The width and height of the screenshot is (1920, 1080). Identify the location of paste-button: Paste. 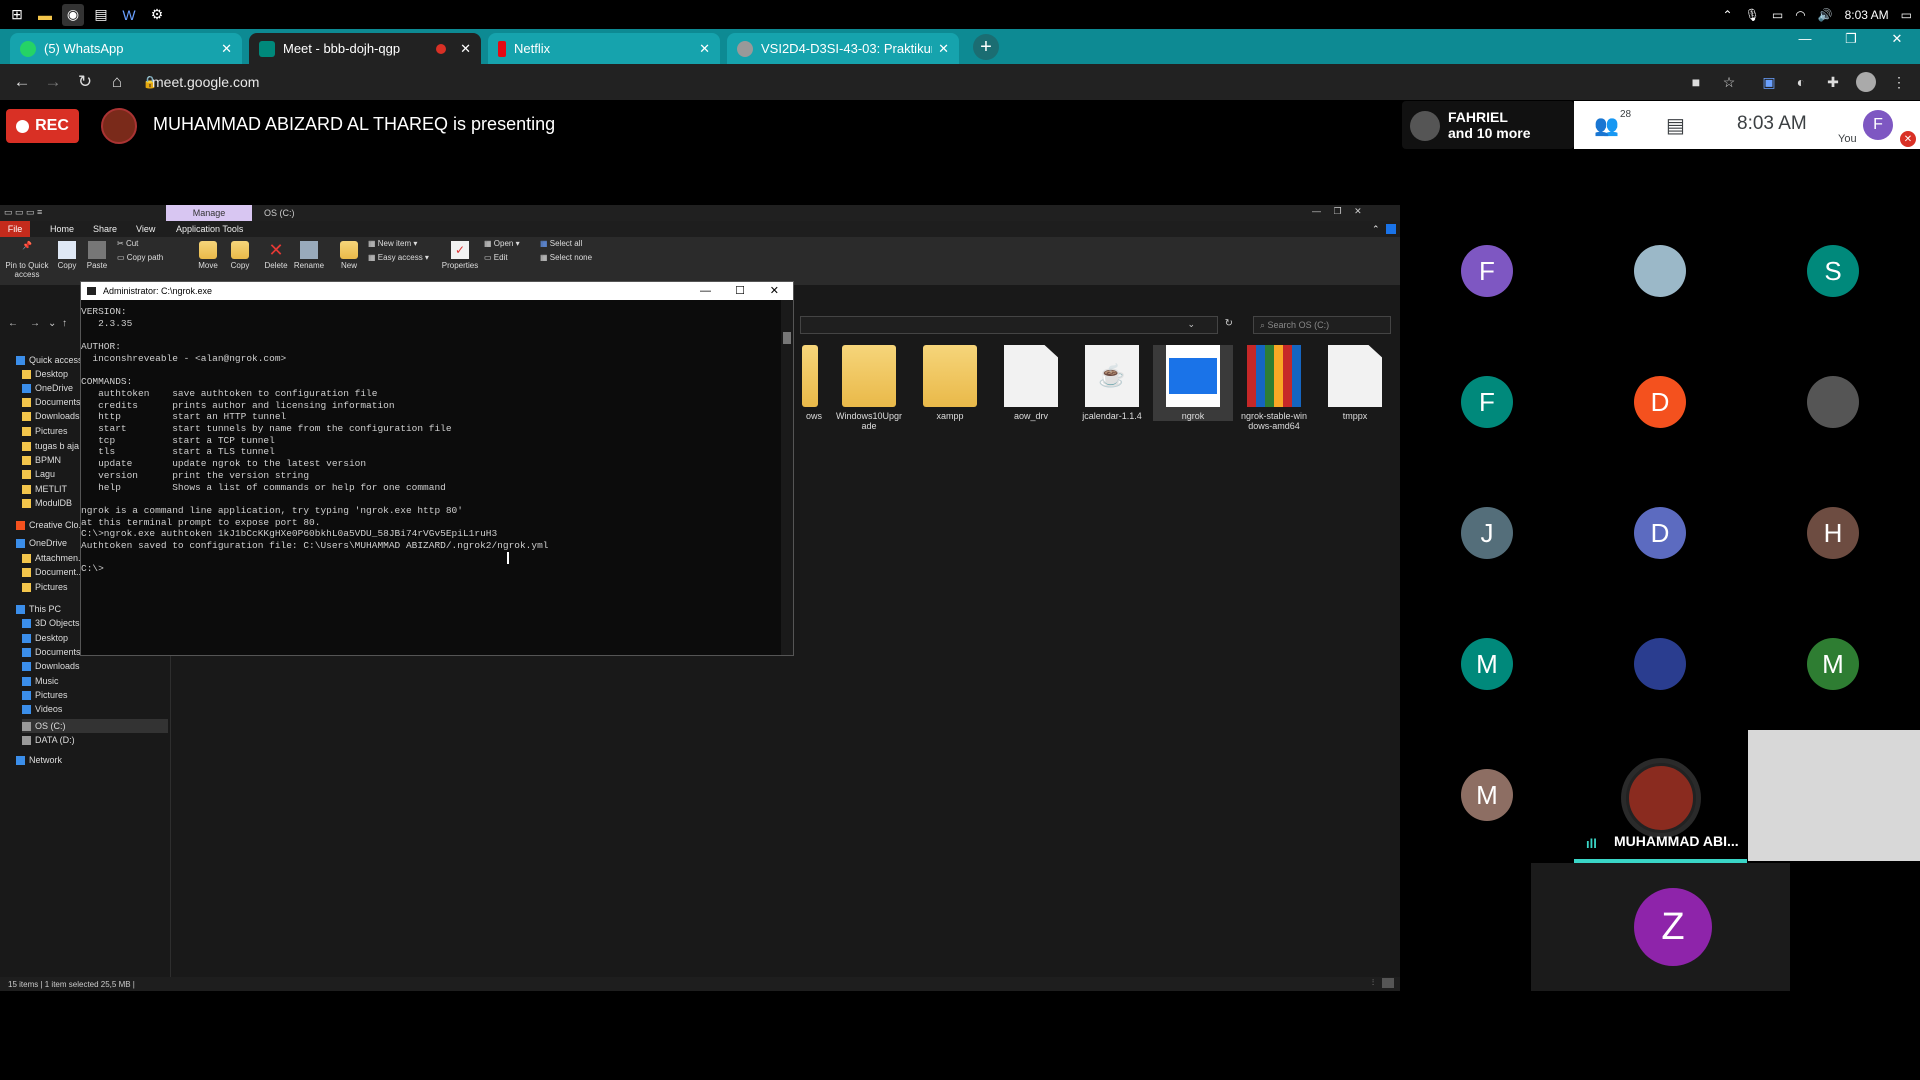
(97, 255).